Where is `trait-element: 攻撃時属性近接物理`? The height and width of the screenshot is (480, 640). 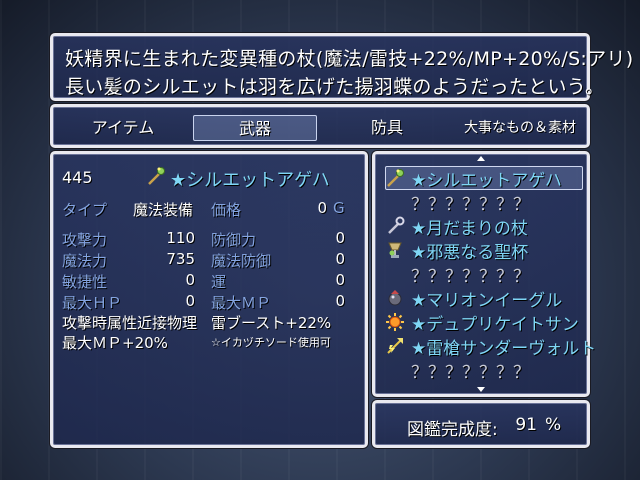 trait-element: 攻撃時属性近接物理 is located at coordinates (130, 323).